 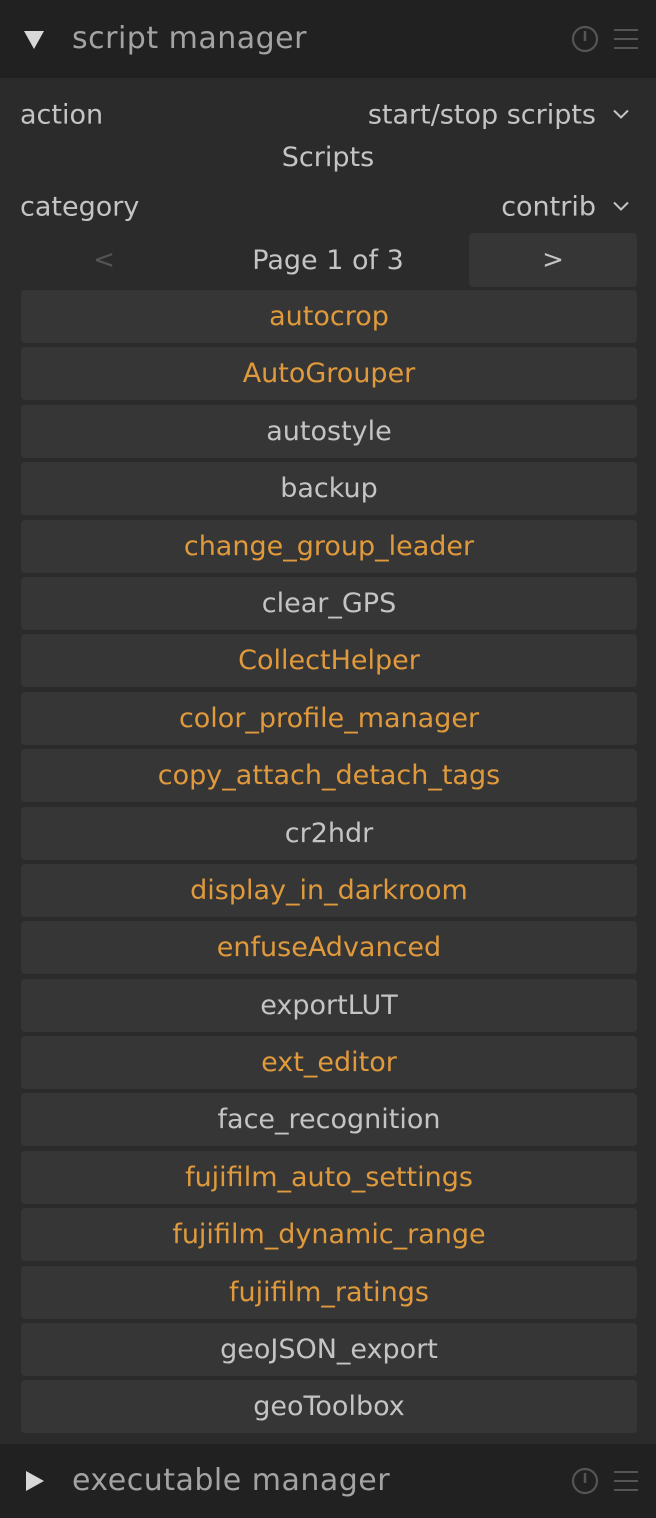 What do you see at coordinates (329, 1292) in the screenshot?
I see `script-button-fujifilm-ratings: fujifilm_ratings` at bounding box center [329, 1292].